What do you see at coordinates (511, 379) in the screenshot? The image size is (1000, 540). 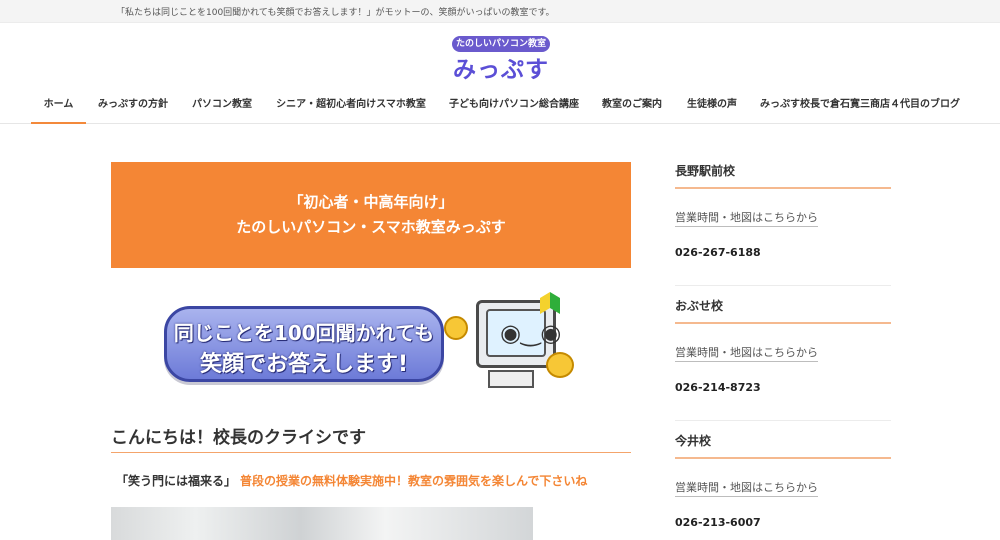 I see `keyboard-icon` at bounding box center [511, 379].